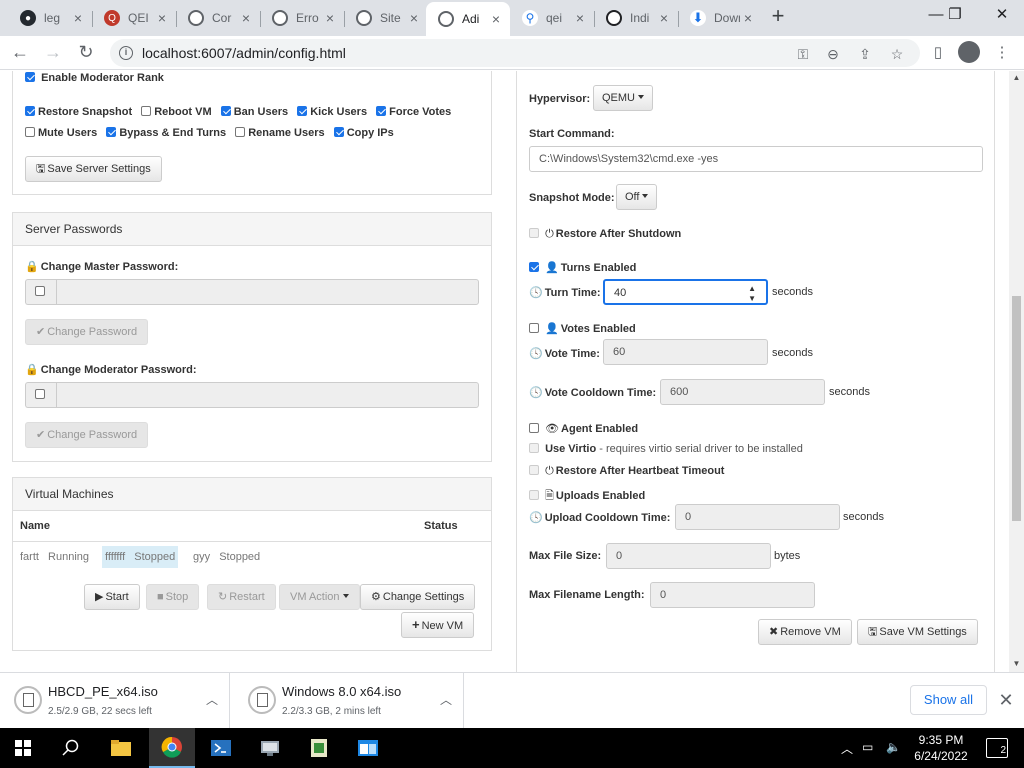 The image size is (1024, 768). Describe the element at coordinates (468, 19) in the screenshot. I see `tab-admin: Adi ×` at that location.